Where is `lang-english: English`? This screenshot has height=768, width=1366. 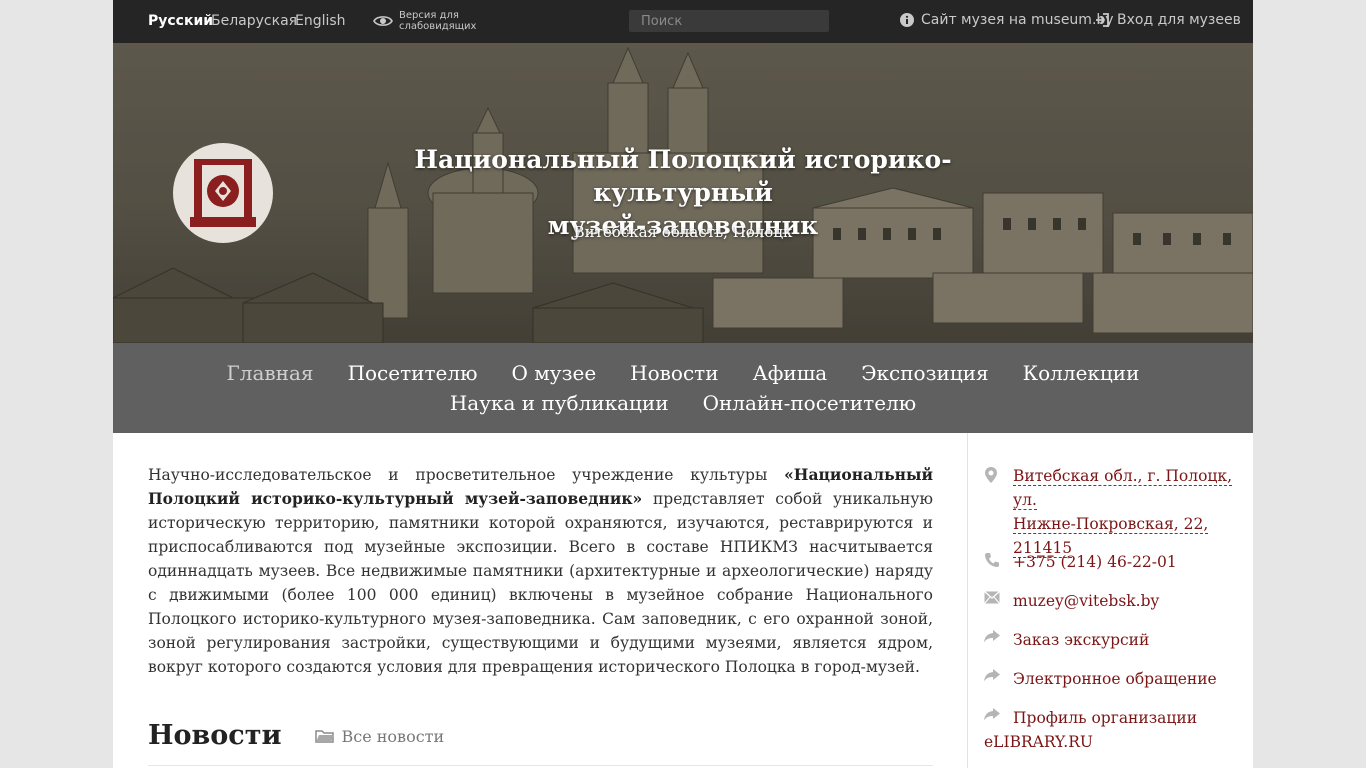
lang-english: English is located at coordinates (320, 21).